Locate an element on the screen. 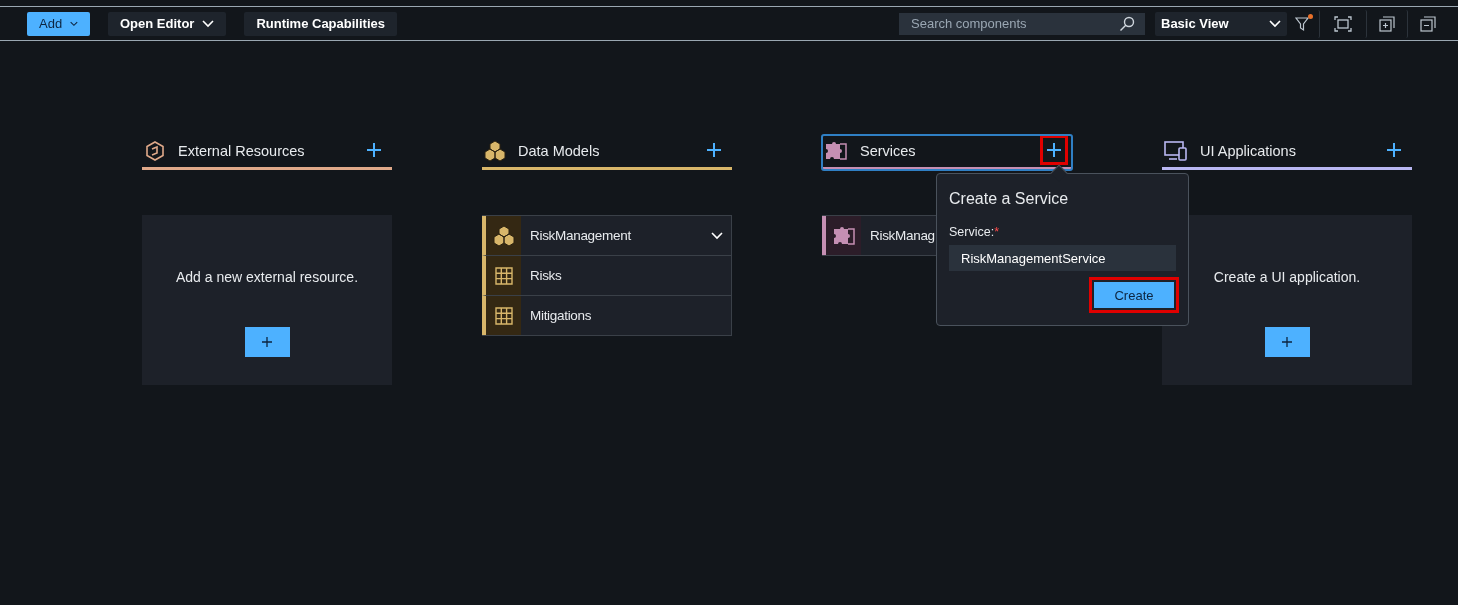  column-title: Data Models is located at coordinates (559, 151).